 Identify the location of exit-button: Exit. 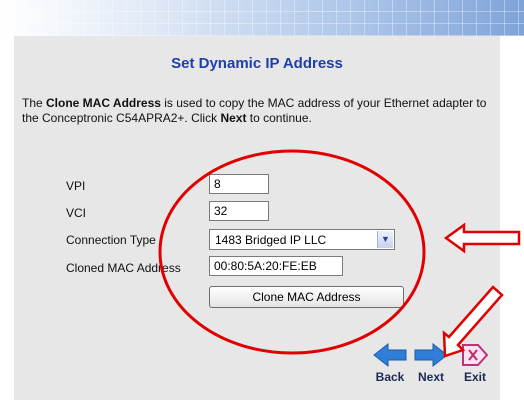
(475, 363).